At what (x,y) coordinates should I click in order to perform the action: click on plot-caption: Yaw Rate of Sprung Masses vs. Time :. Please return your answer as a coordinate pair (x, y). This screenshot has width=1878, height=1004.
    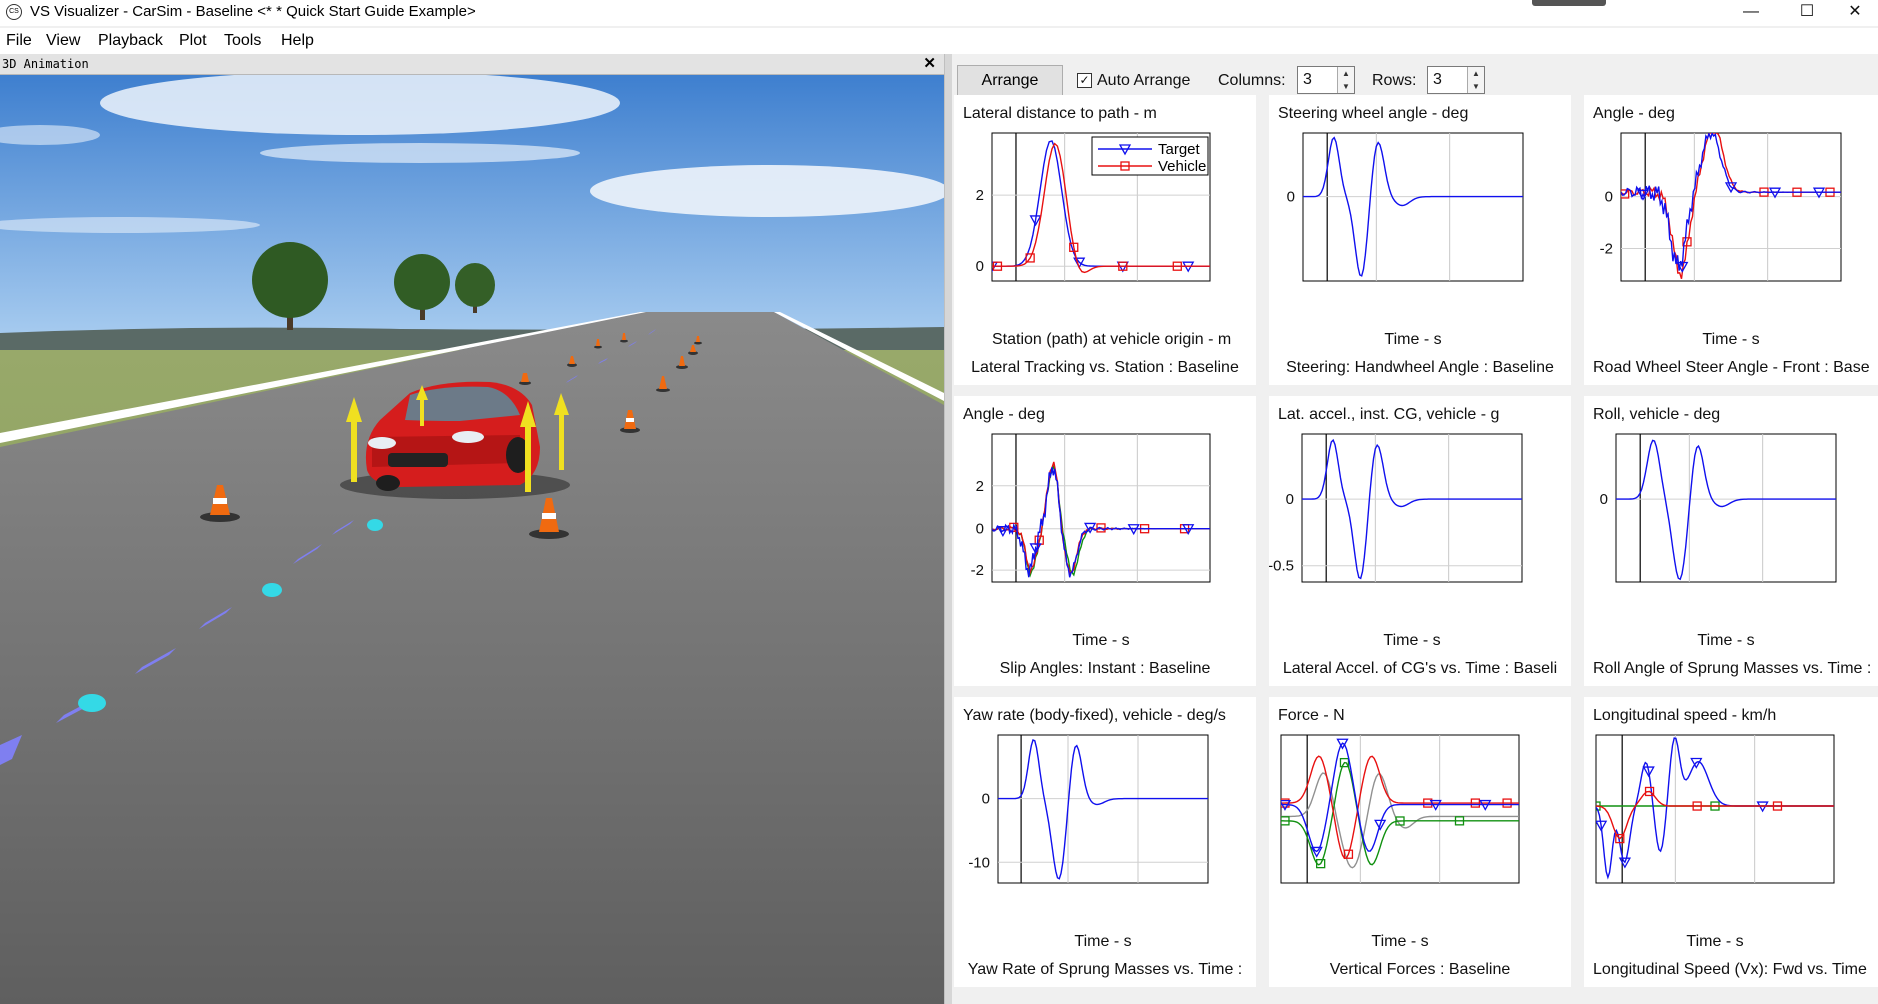
    Looking at the image, I should click on (1105, 969).